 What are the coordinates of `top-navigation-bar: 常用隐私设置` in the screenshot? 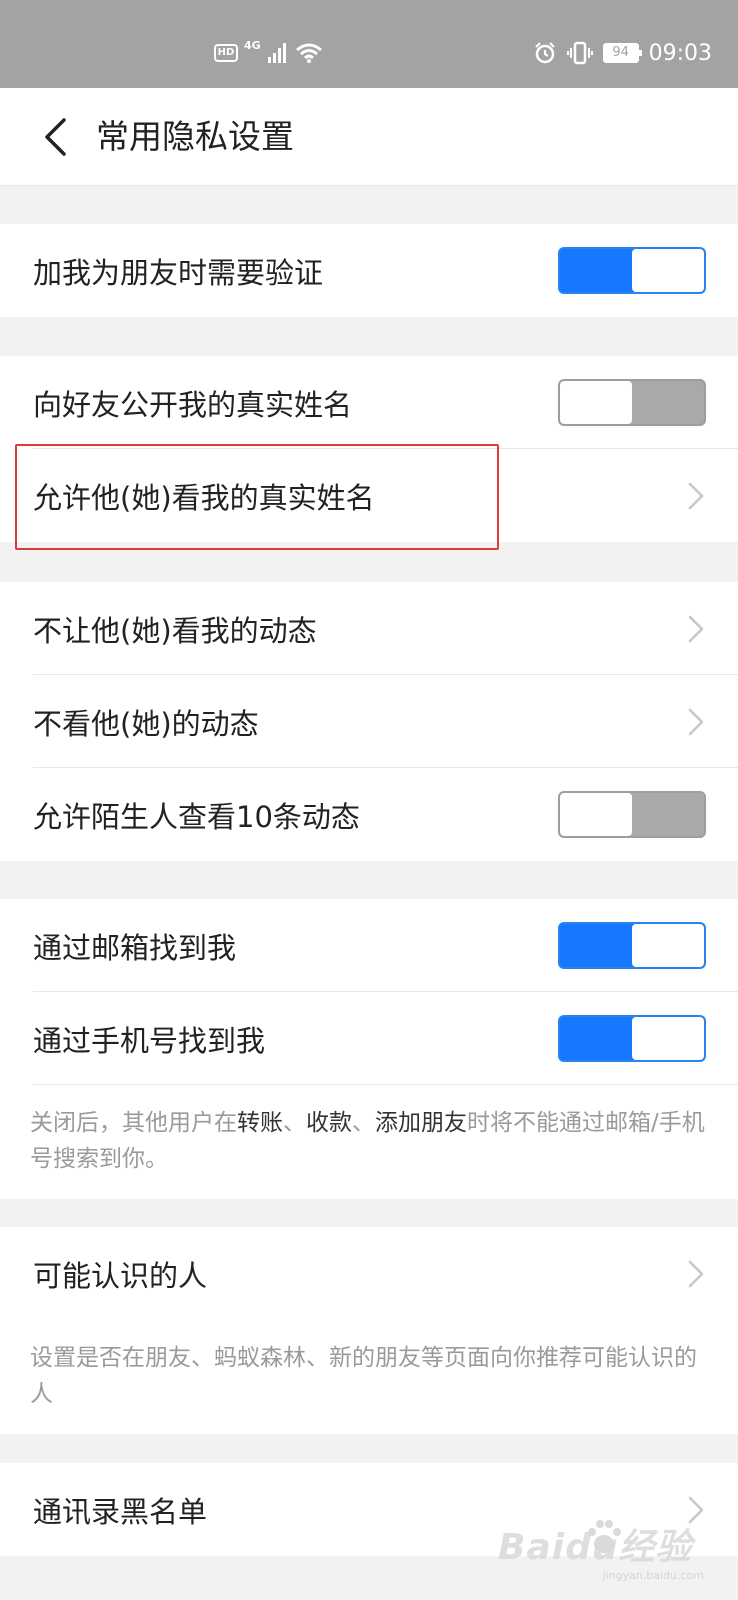 It's located at (369, 137).